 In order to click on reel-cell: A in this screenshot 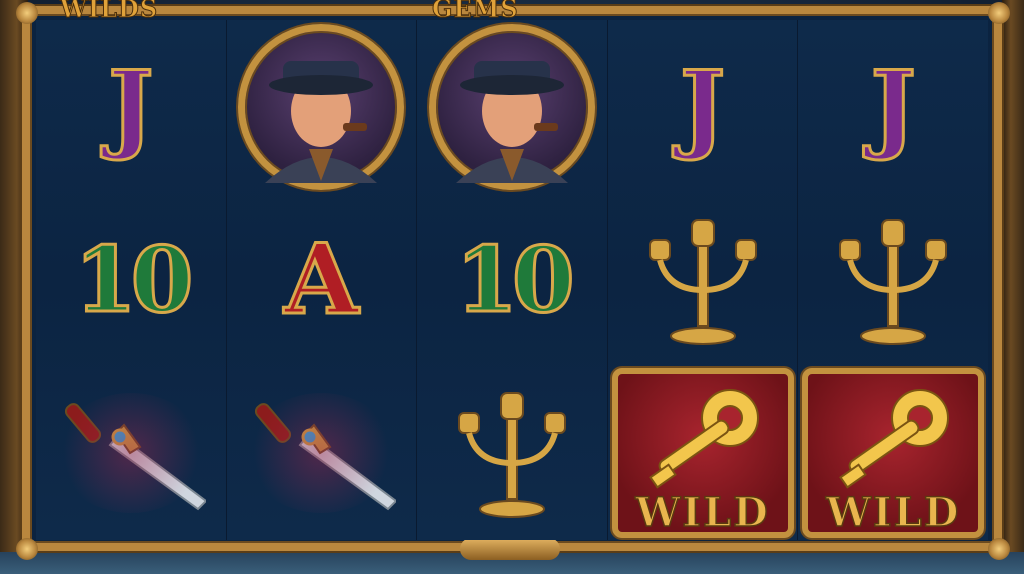, I will do `click(322, 279)`.